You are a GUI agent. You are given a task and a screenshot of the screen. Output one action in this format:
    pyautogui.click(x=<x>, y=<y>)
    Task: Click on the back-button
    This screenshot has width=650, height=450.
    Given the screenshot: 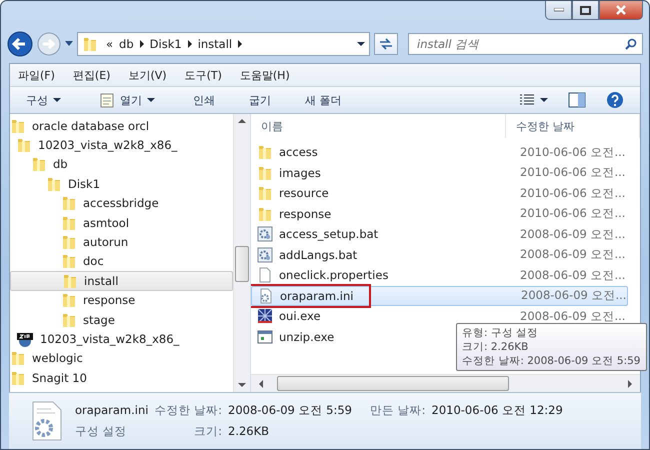 What is the action you would take?
    pyautogui.click(x=20, y=44)
    